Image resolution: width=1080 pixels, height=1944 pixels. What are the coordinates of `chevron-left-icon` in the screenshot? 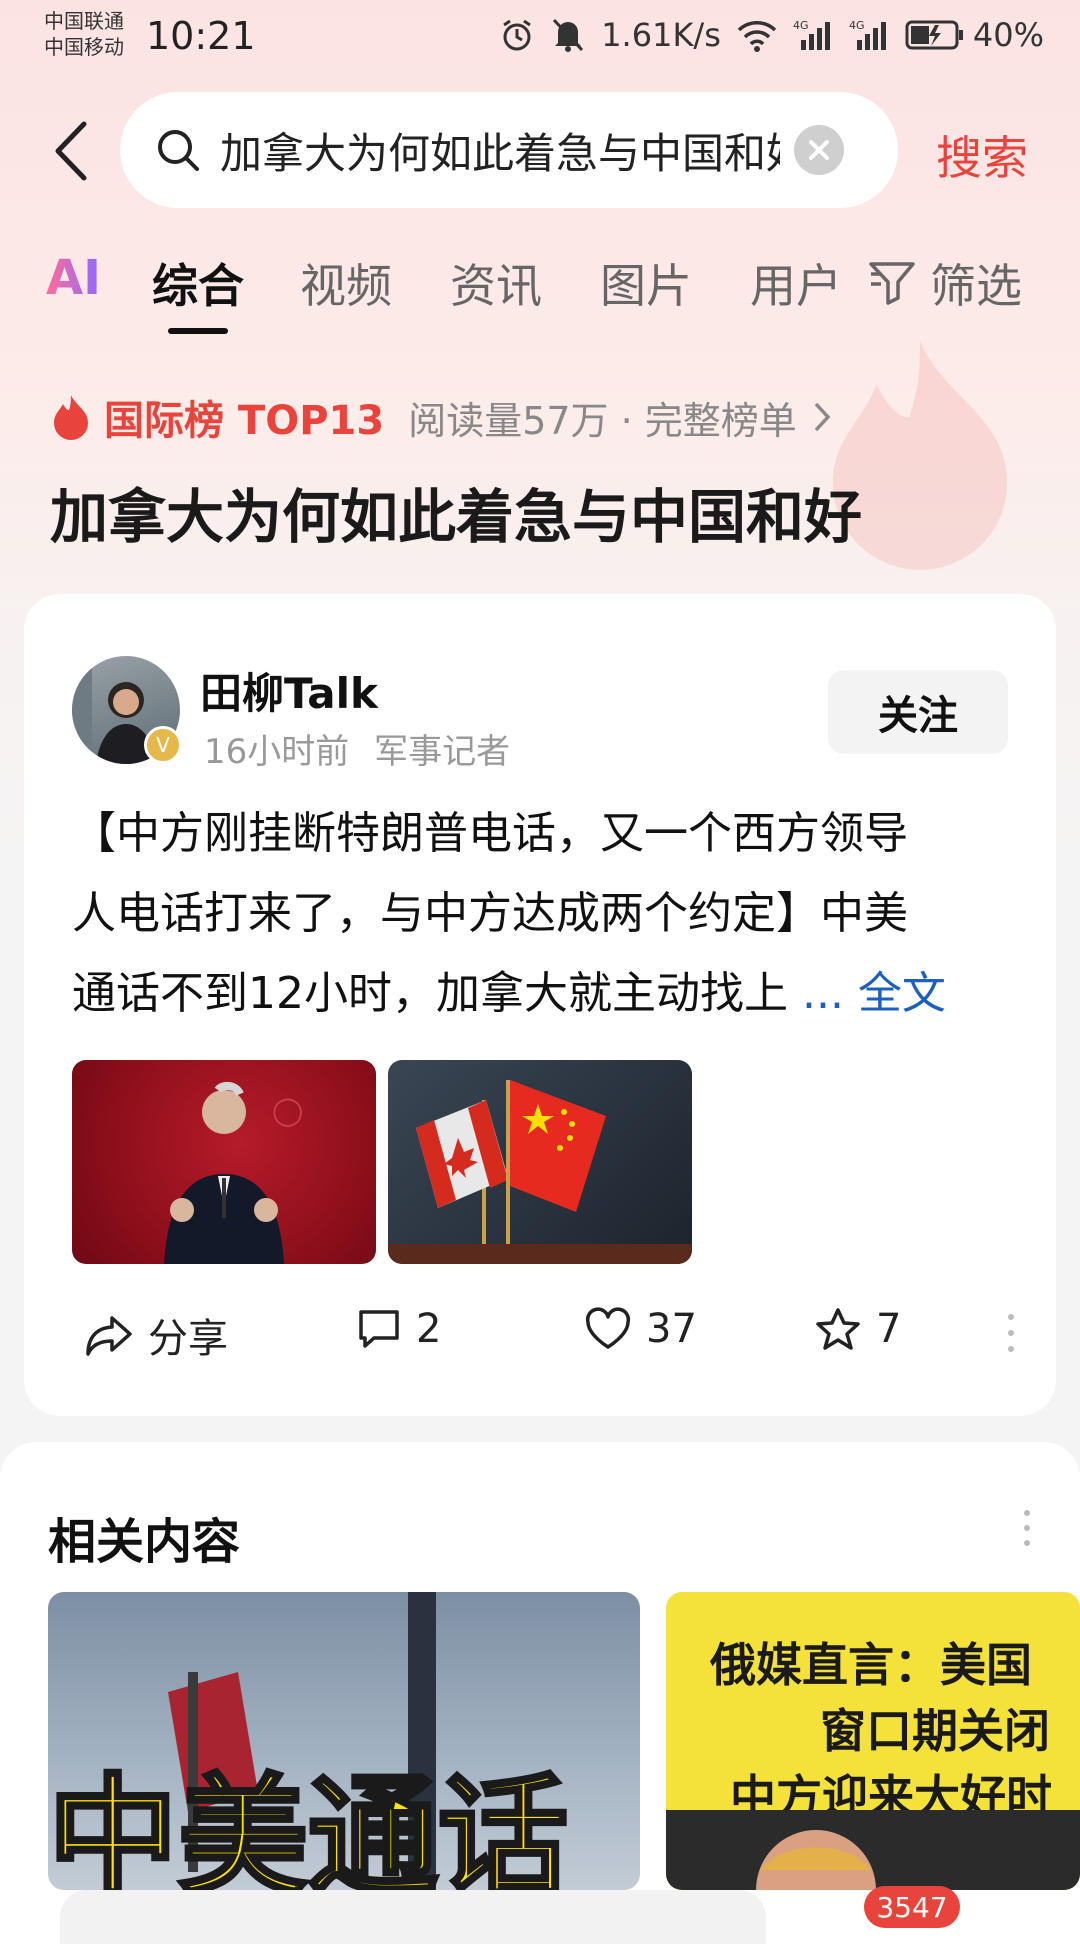 It's located at (71, 151).